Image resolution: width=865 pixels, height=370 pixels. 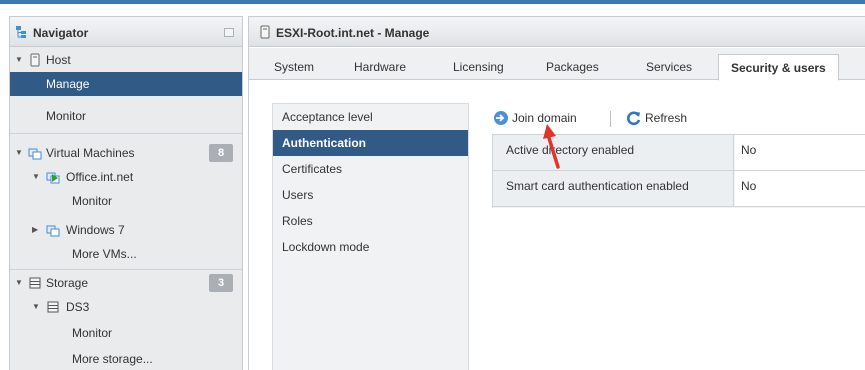 What do you see at coordinates (53, 231) in the screenshot?
I see `virtual-machine-icon` at bounding box center [53, 231].